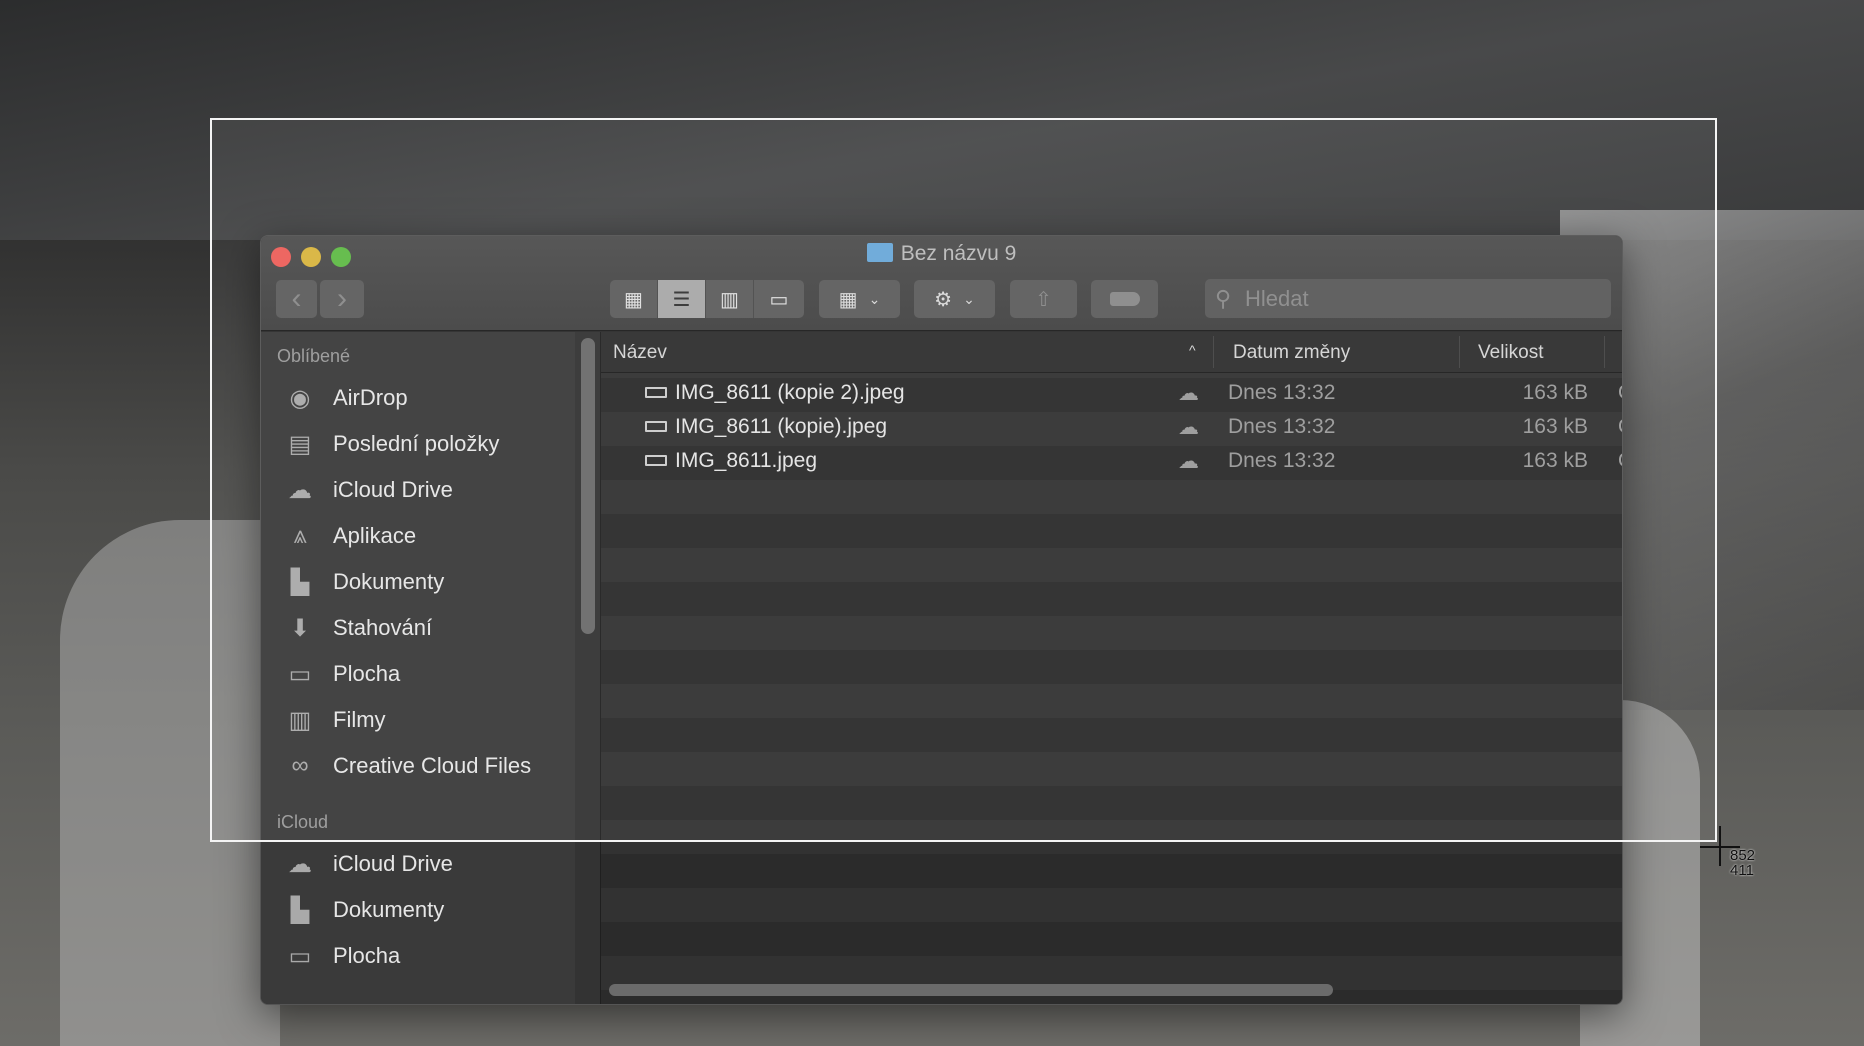 The width and height of the screenshot is (1864, 1046). What do you see at coordinates (971, 990) in the screenshot?
I see `horizontal-scrollbar` at bounding box center [971, 990].